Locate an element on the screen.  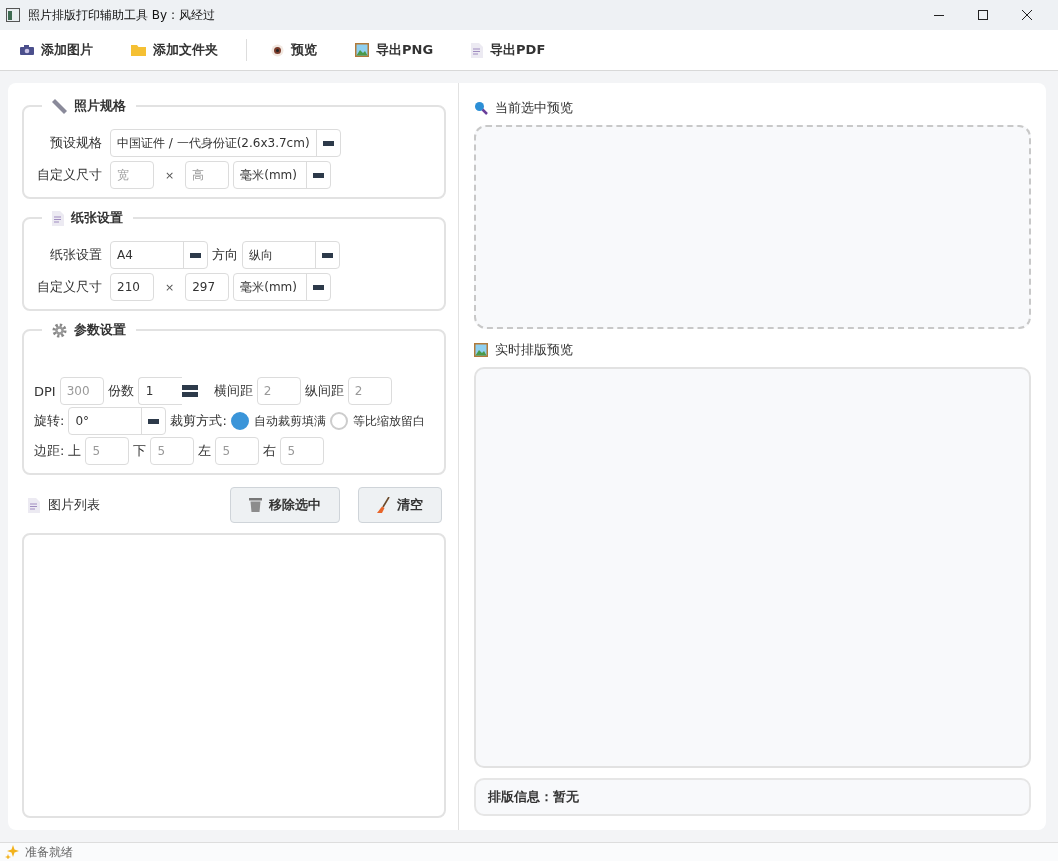
radio-button: 等比缩放留白 is located at coordinates (377, 421).